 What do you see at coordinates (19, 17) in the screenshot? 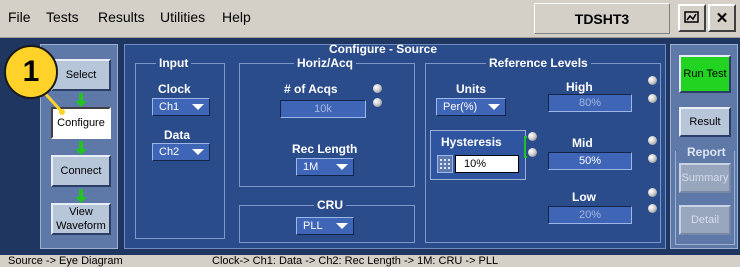
I see `menu-file: File` at bounding box center [19, 17].